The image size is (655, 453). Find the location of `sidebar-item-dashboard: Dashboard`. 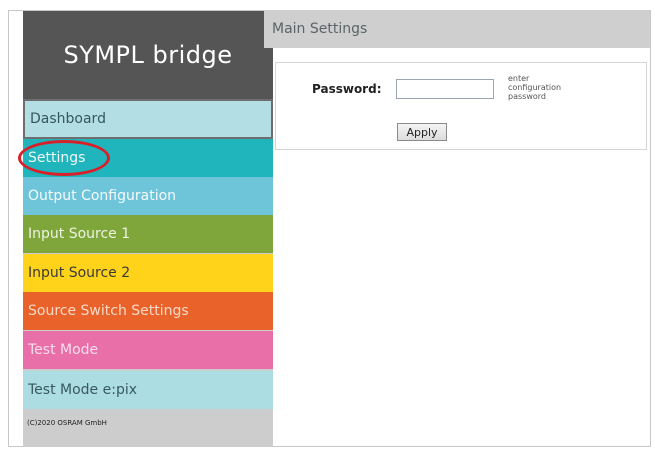

sidebar-item-dashboard: Dashboard is located at coordinates (148, 119).